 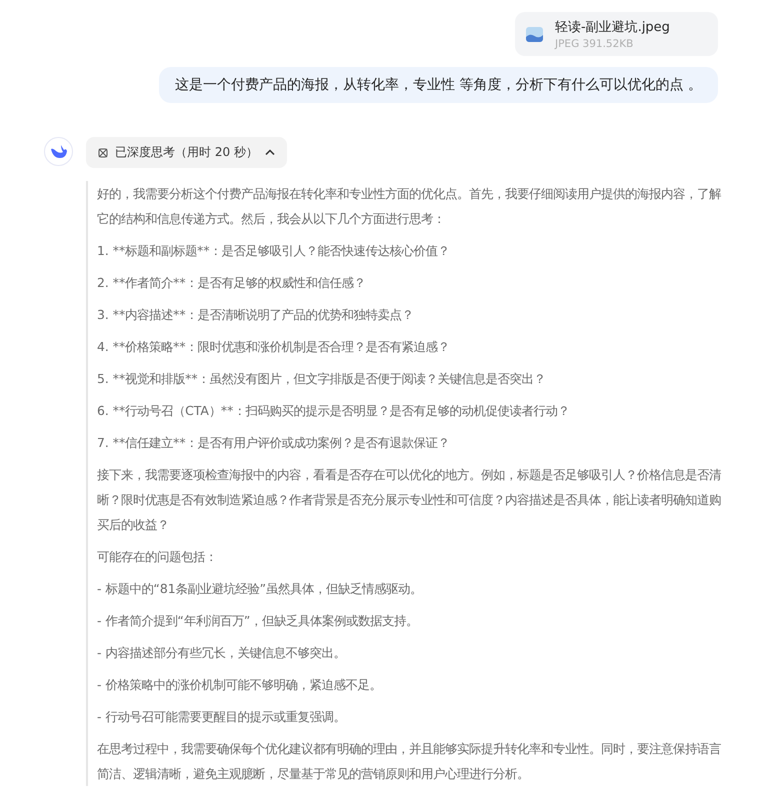 I want to click on thinking-paragraph: 5. **视觉和排版**：虽然没有图片，但文字排版是否便于阅读？关键信息是否突出？, so click(x=322, y=379).